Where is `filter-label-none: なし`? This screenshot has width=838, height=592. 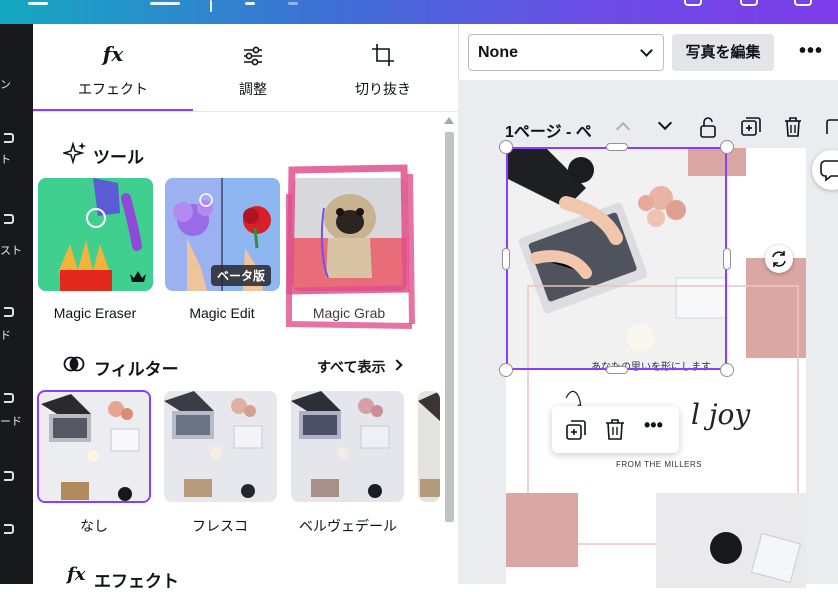
filter-label-none: なし is located at coordinates (94, 526).